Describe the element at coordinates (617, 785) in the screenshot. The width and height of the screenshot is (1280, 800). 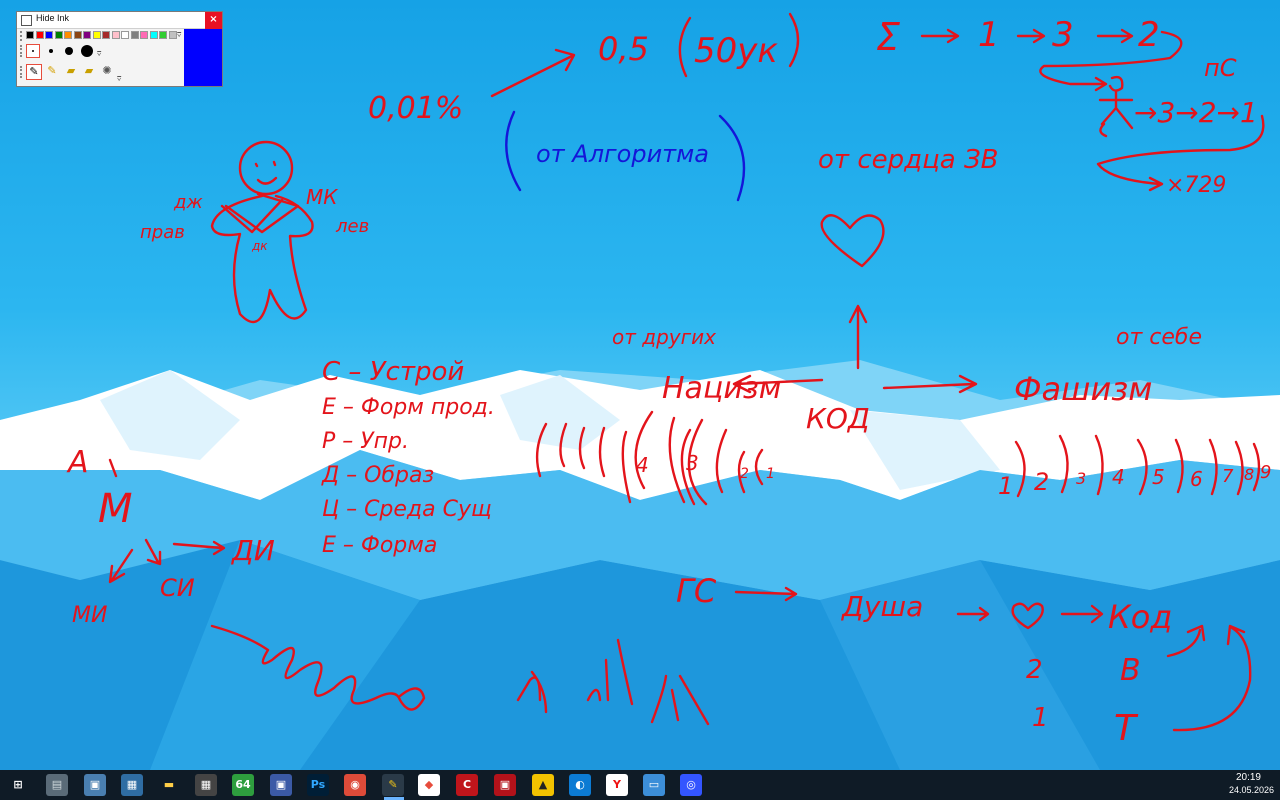
I see `yandex-browser-icon: Y` at that location.